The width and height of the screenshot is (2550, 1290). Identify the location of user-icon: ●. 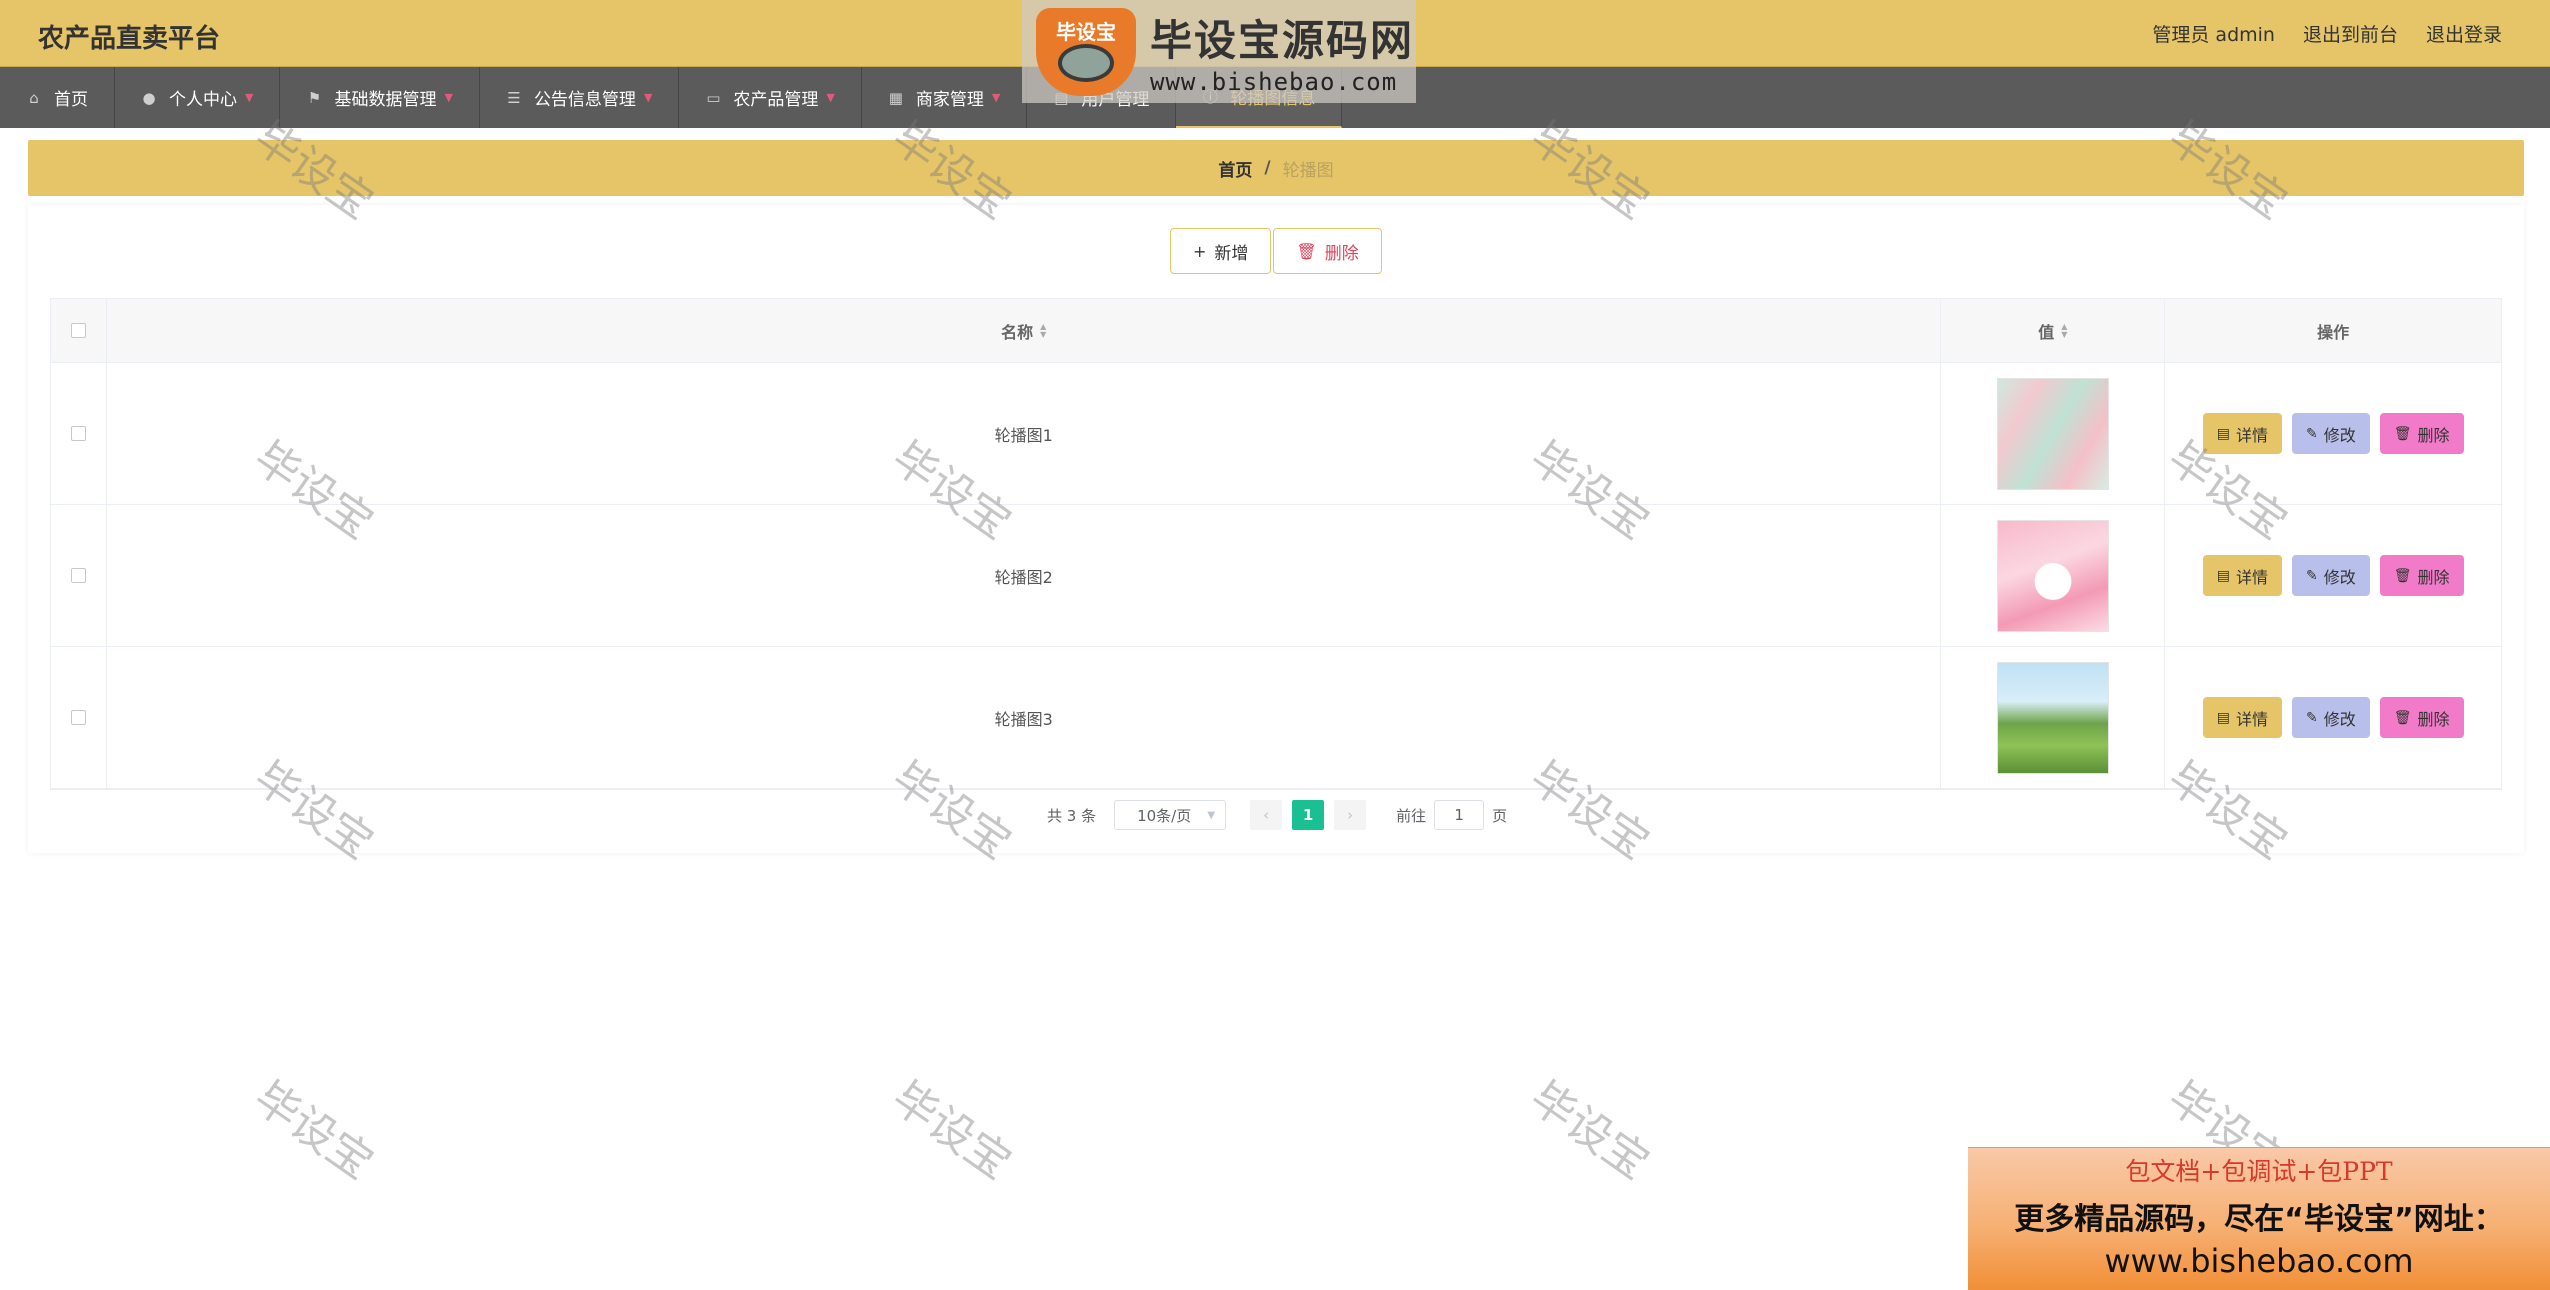
(149, 97).